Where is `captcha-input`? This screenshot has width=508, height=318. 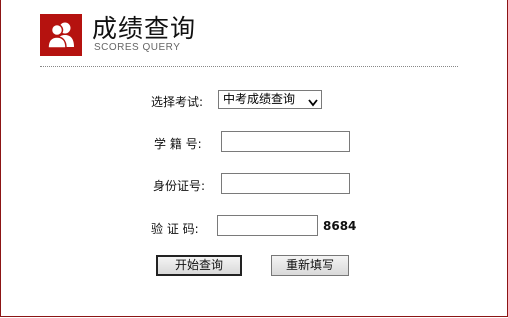
captcha-input is located at coordinates (267, 225).